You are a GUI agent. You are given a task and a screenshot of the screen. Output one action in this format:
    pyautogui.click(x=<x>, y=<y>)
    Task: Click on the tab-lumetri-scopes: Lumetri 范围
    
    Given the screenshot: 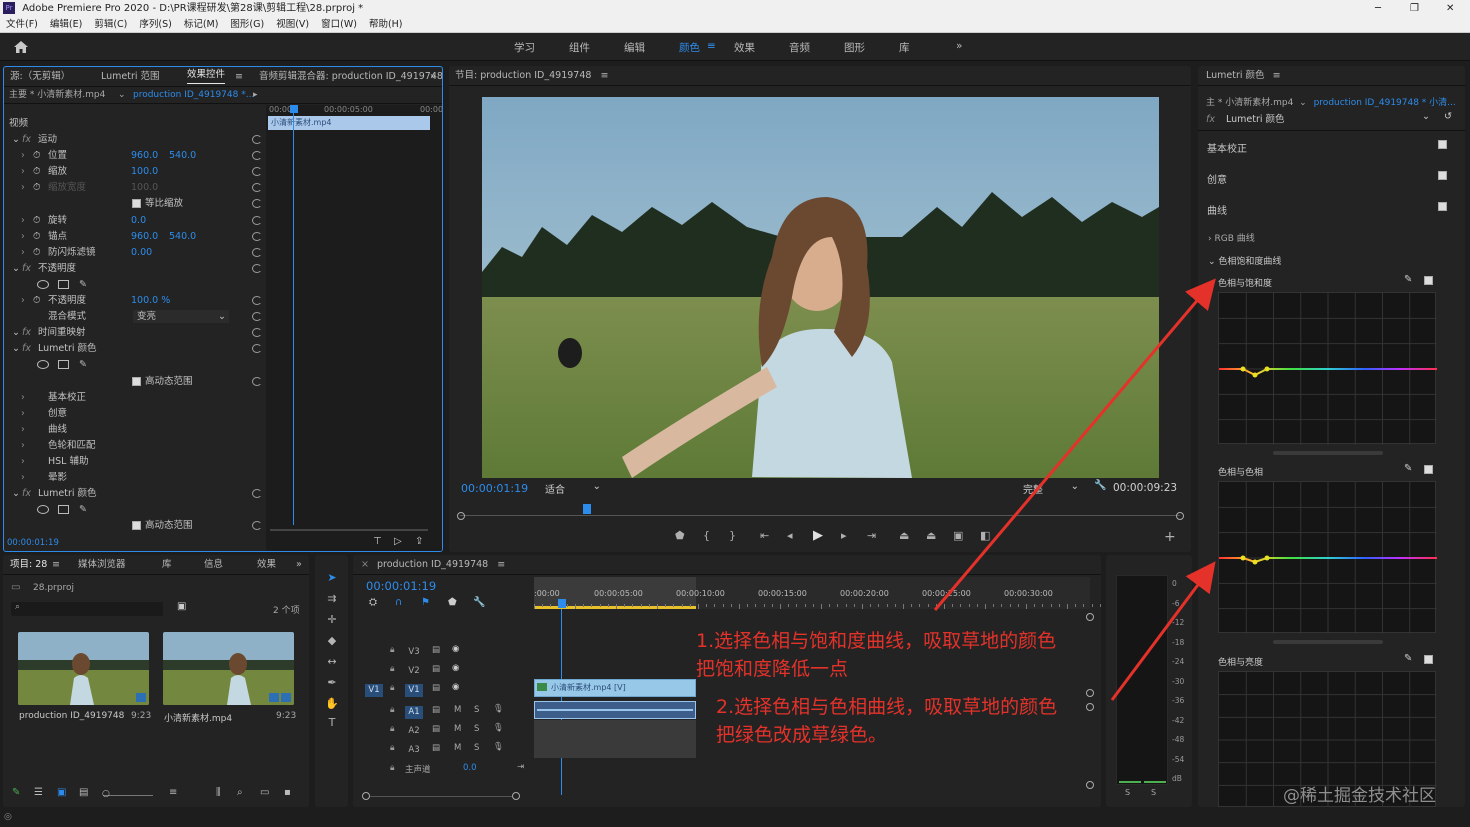 What is the action you would take?
    pyautogui.click(x=130, y=77)
    